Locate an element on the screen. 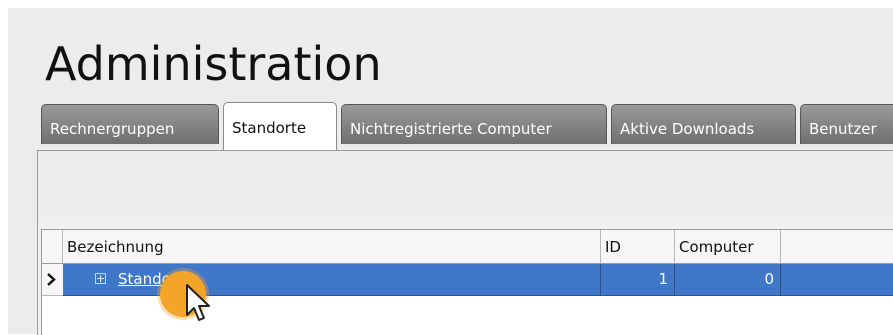  column-header-bezeichnung: Bezeichnung is located at coordinates (332, 247).